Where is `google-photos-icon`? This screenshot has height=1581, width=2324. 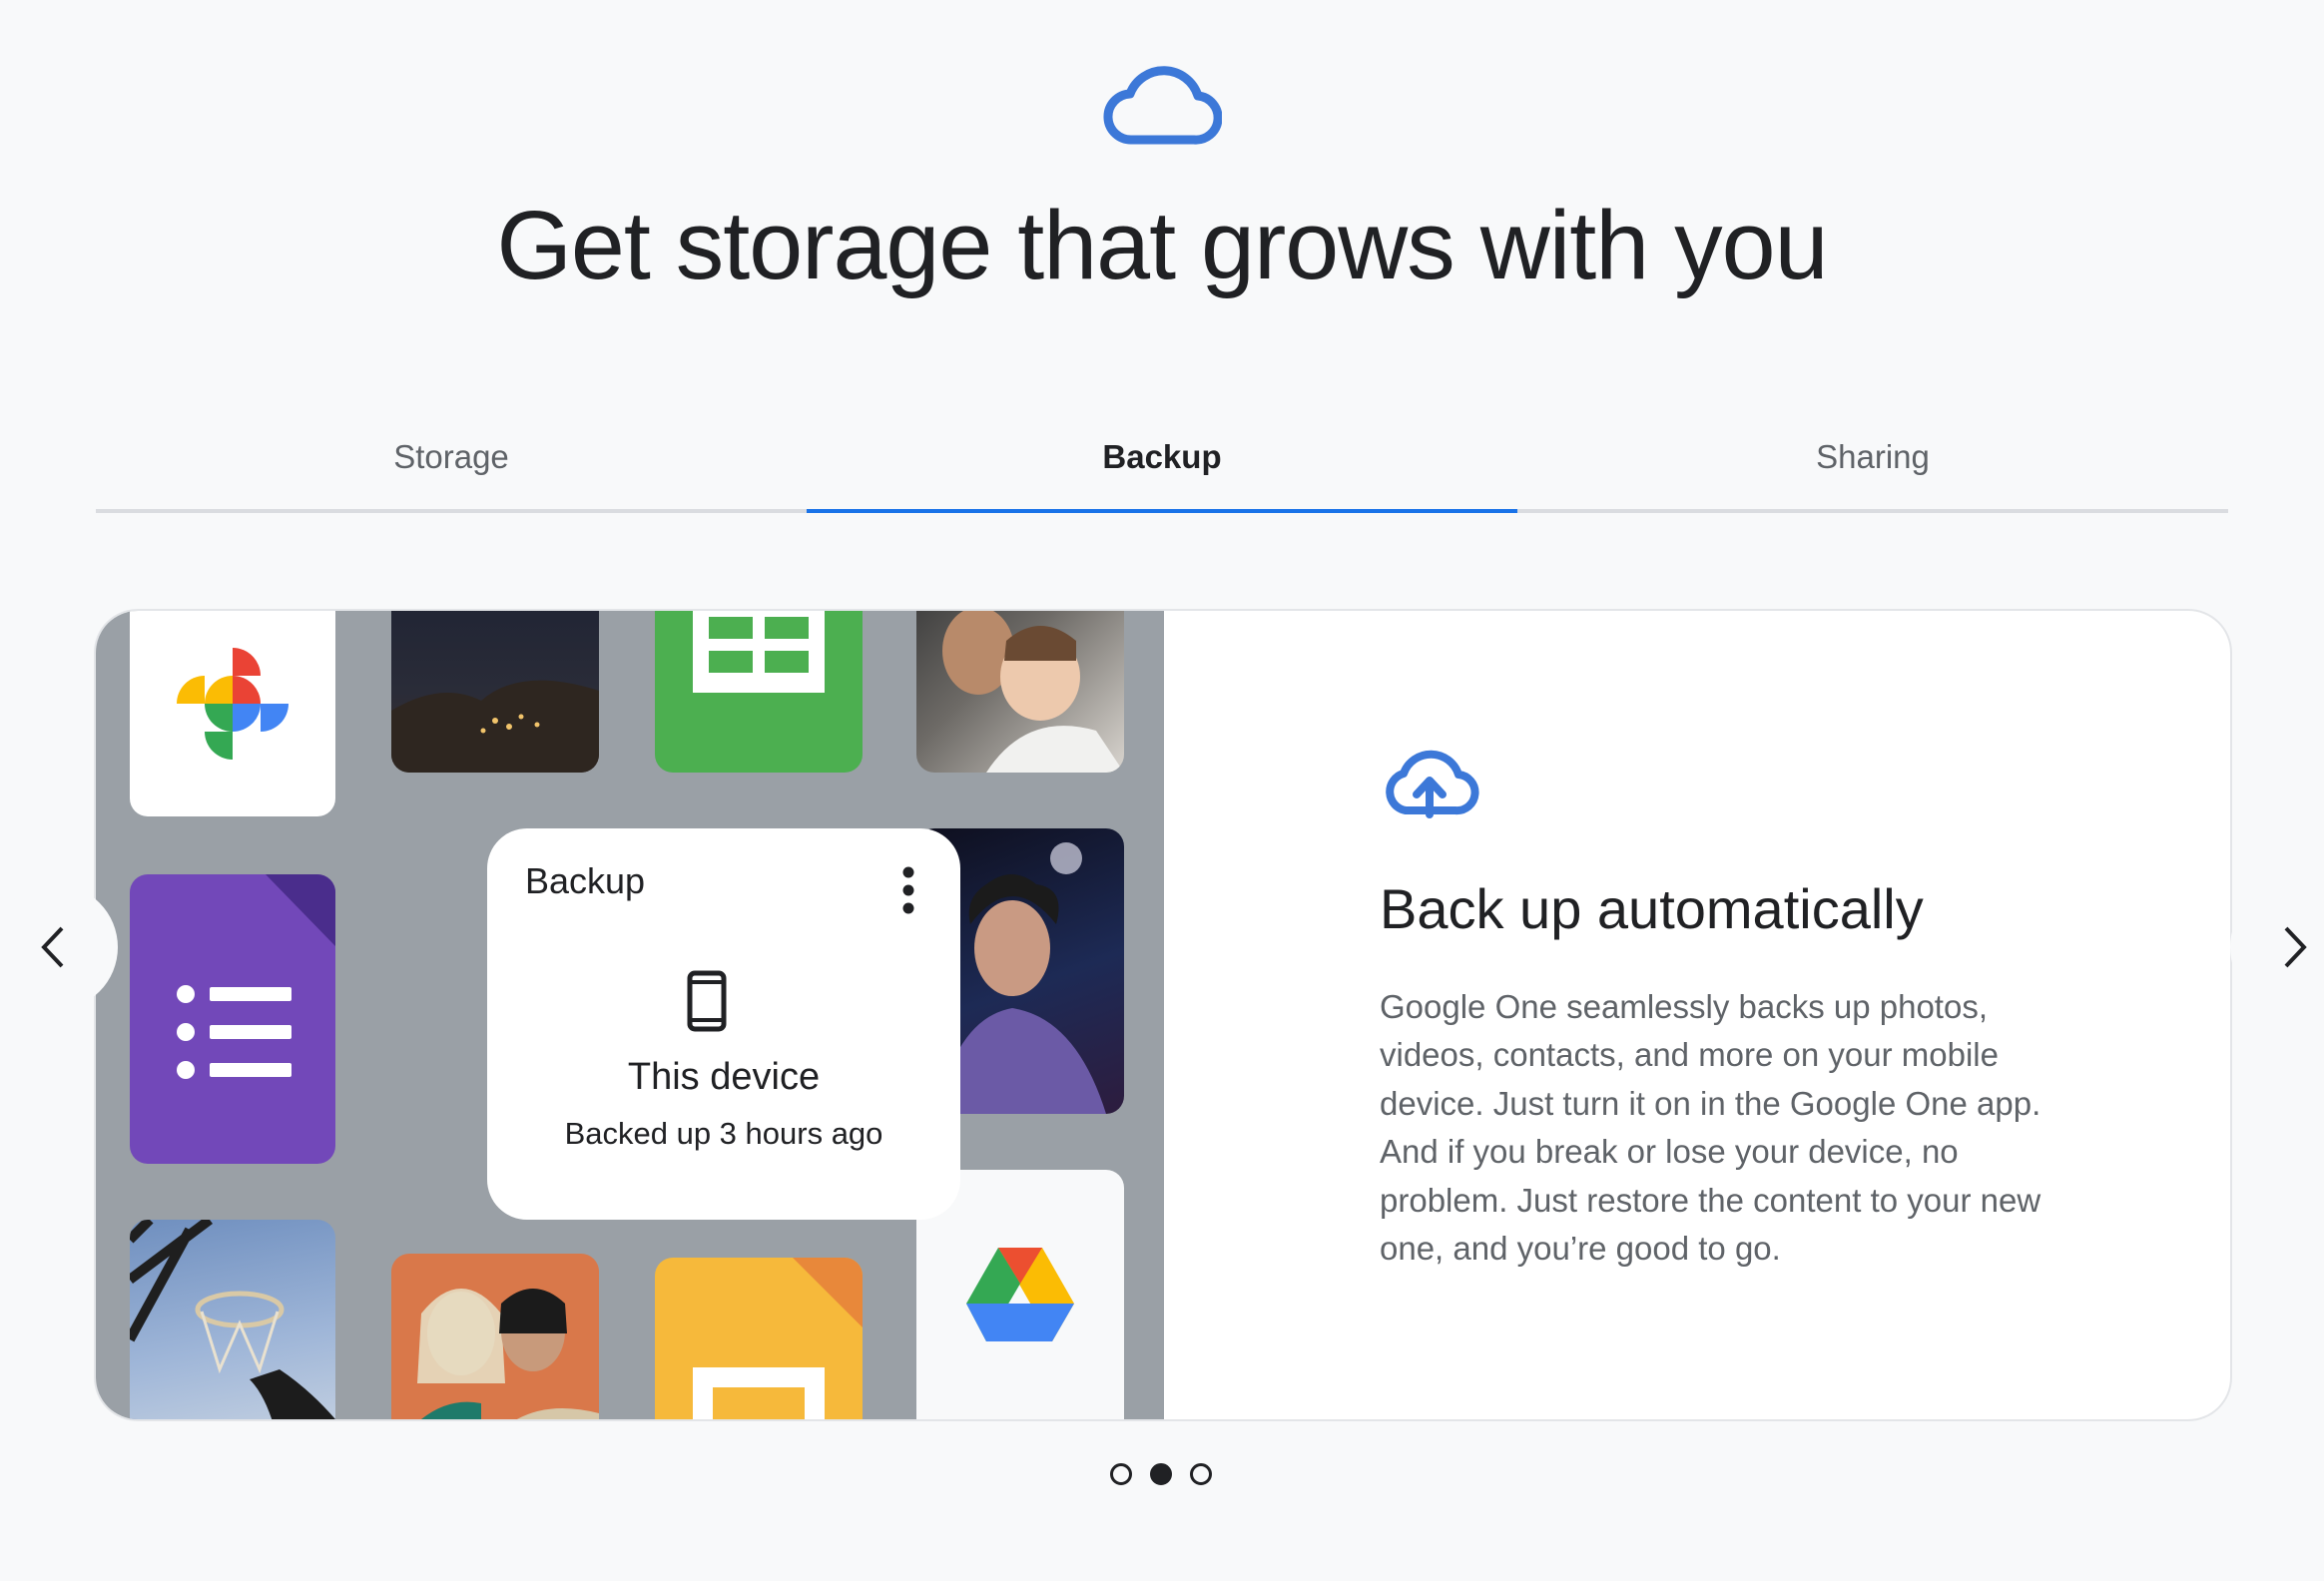 google-photos-icon is located at coordinates (233, 704).